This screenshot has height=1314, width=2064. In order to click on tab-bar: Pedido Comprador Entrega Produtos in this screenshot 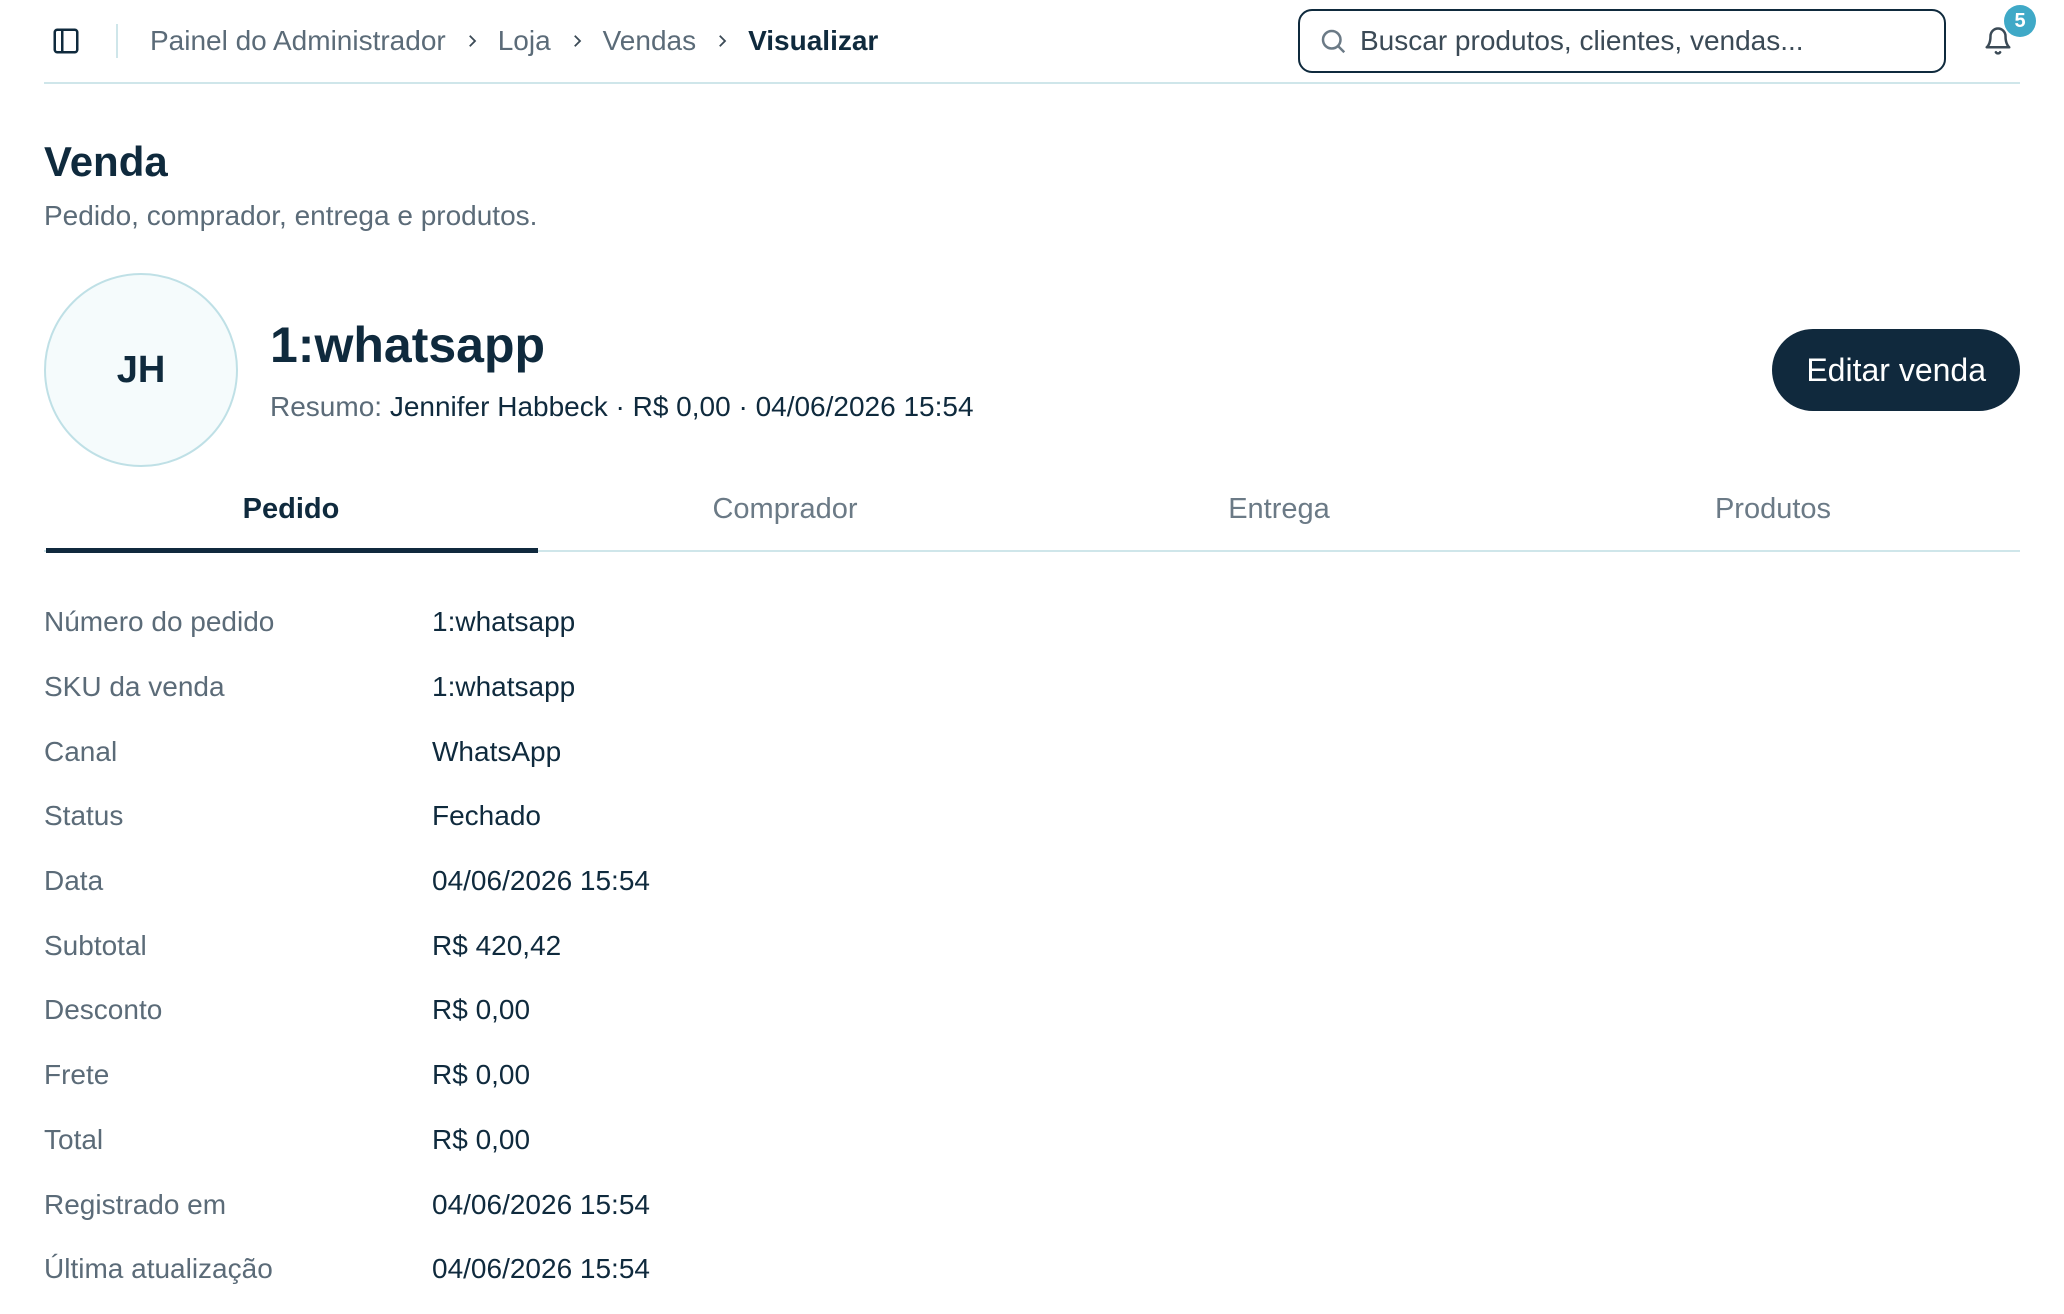, I will do `click(1032, 510)`.